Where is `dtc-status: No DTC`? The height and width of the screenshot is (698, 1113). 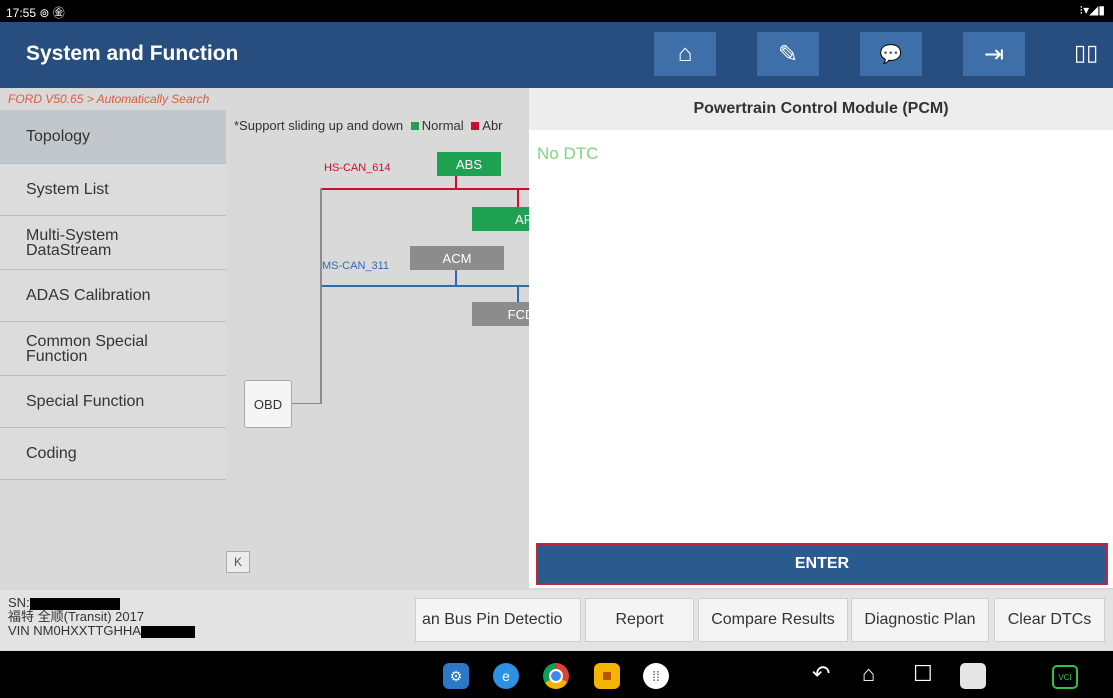 dtc-status: No DTC is located at coordinates (568, 153).